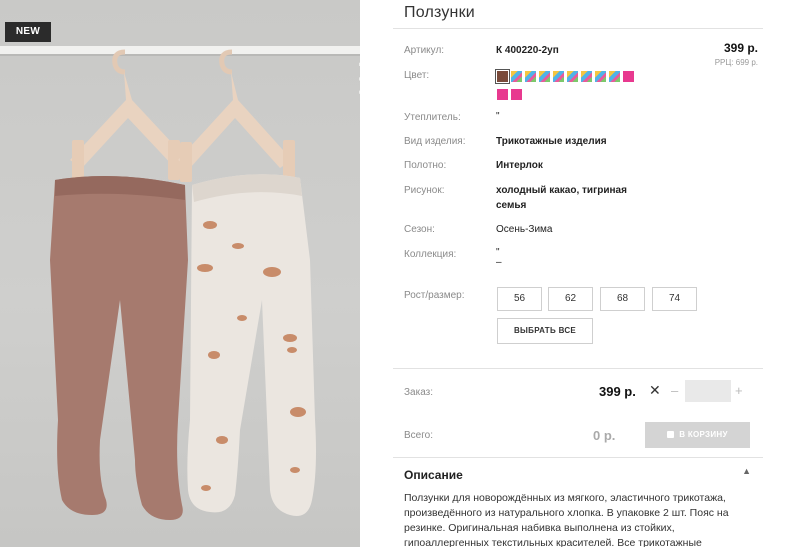 The width and height of the screenshot is (800, 547). What do you see at coordinates (499, 262) in the screenshot?
I see `collection-value-dash: –` at bounding box center [499, 262].